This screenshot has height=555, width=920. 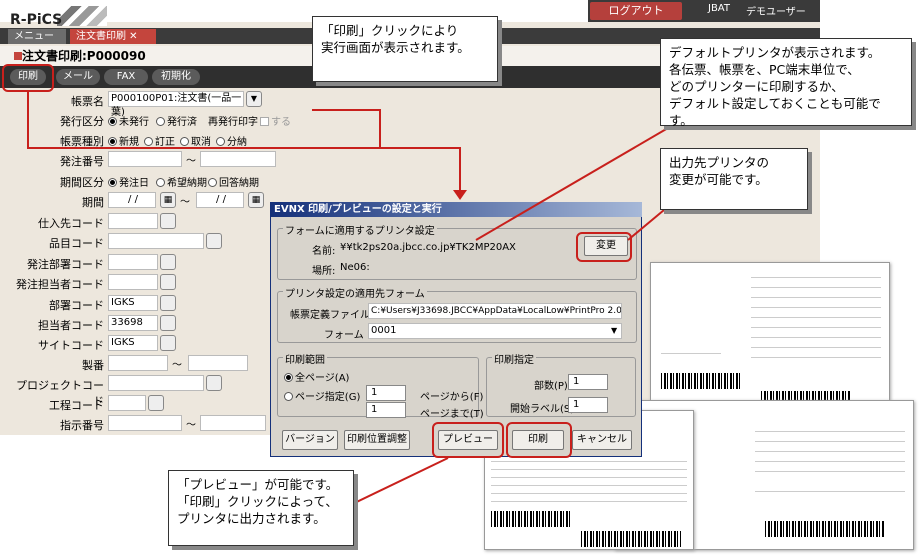 I want to click on callout-change-printer: 出力先プリンタの 変更が可能です。, so click(x=734, y=179).